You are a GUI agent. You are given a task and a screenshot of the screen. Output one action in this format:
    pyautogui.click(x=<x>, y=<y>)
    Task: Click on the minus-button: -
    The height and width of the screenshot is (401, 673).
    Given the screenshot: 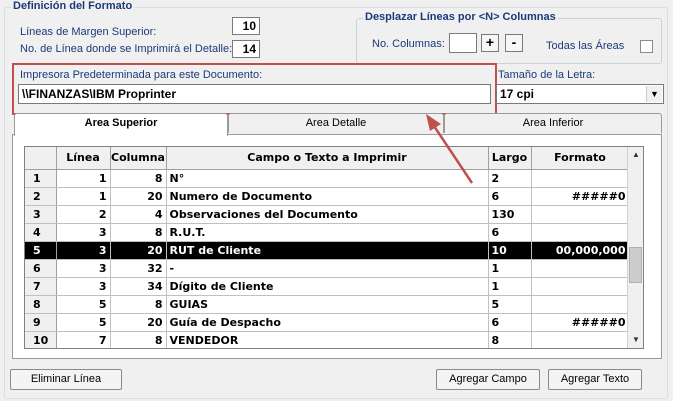 What is the action you would take?
    pyautogui.click(x=514, y=43)
    